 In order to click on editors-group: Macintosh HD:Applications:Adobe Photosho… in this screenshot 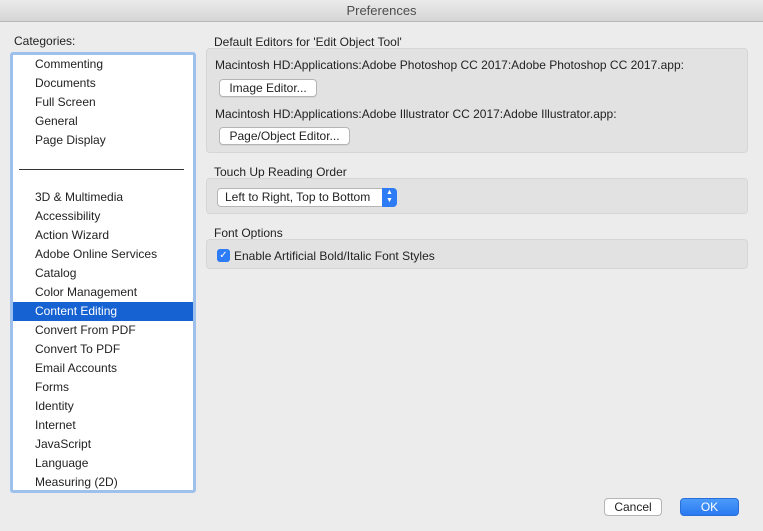, I will do `click(477, 100)`.